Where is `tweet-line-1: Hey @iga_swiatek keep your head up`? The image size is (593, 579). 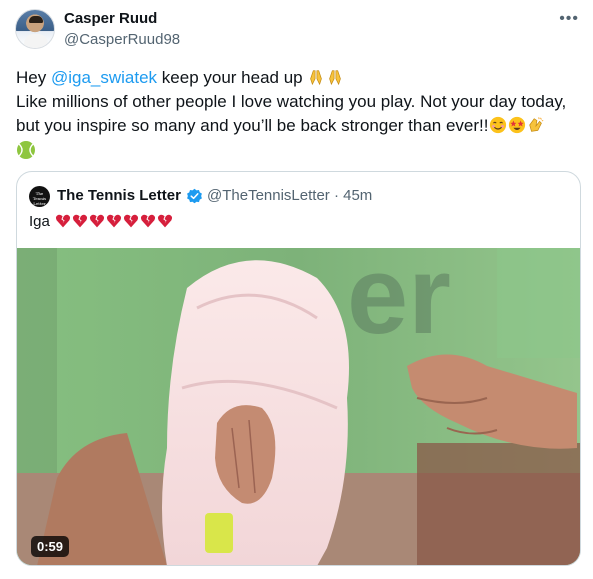
tweet-line-1: Hey @iga_swiatek keep your head up is located at coordinates (301, 78).